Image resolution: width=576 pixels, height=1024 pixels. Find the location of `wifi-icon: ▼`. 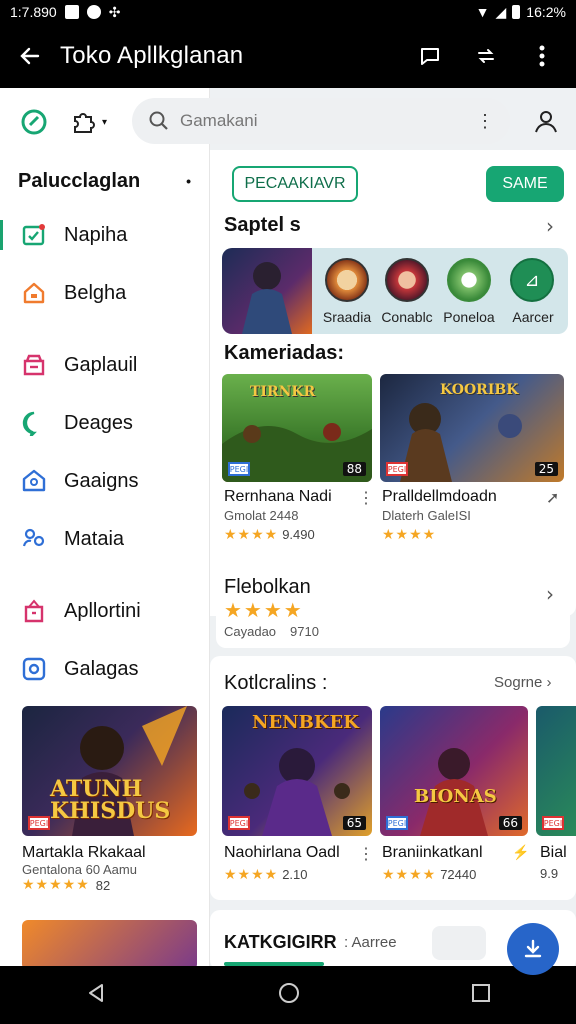

wifi-icon: ▼ is located at coordinates (482, 12).